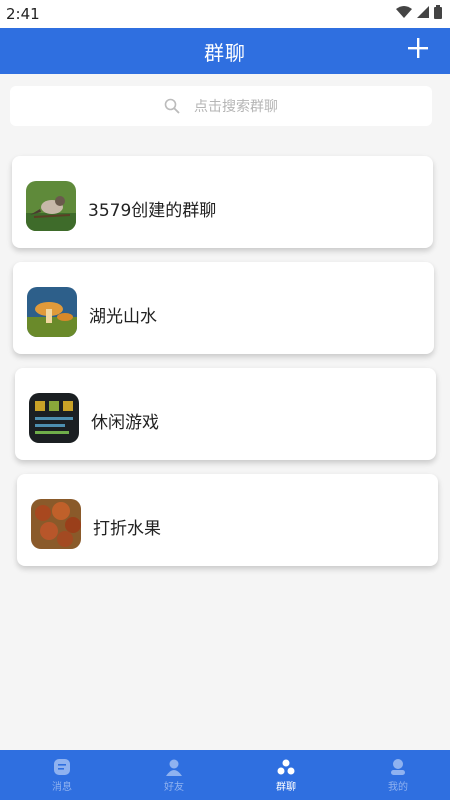  What do you see at coordinates (438, 12) in the screenshot?
I see `battery-icon` at bounding box center [438, 12].